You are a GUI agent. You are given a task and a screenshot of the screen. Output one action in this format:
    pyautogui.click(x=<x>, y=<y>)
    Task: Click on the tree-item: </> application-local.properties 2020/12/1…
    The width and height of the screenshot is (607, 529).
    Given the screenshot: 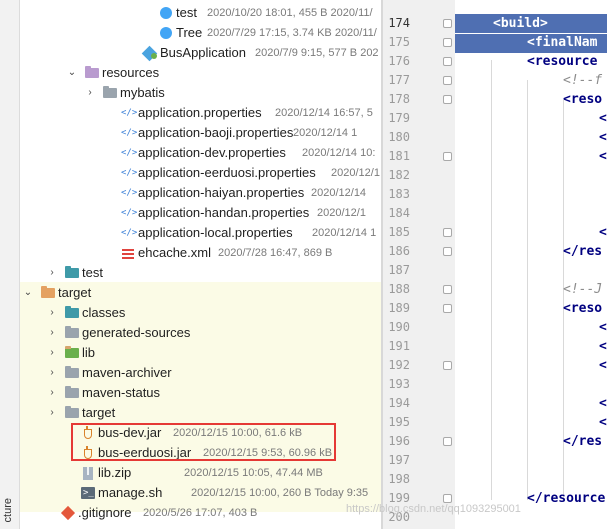 What is the action you would take?
    pyautogui.click(x=200, y=233)
    